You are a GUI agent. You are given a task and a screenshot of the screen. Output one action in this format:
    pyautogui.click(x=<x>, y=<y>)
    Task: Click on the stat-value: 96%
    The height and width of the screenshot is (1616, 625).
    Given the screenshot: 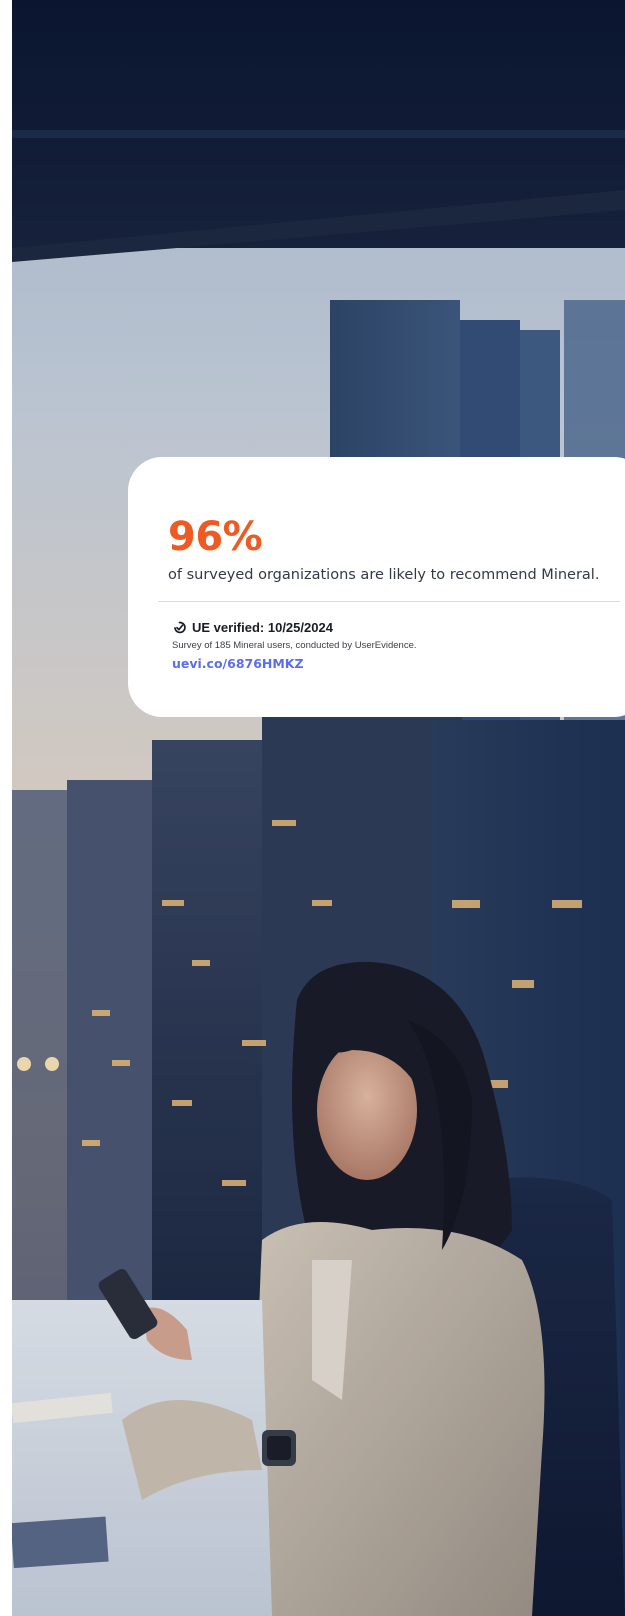 What is the action you would take?
    pyautogui.click(x=215, y=537)
    